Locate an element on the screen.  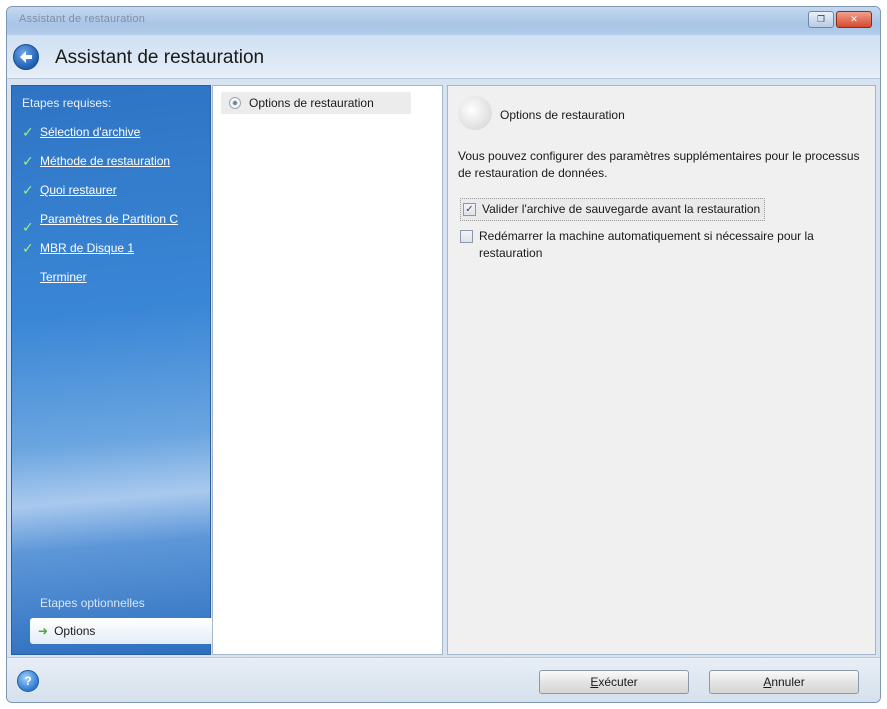
execute-label: Exécuter is located at coordinates (614, 682).